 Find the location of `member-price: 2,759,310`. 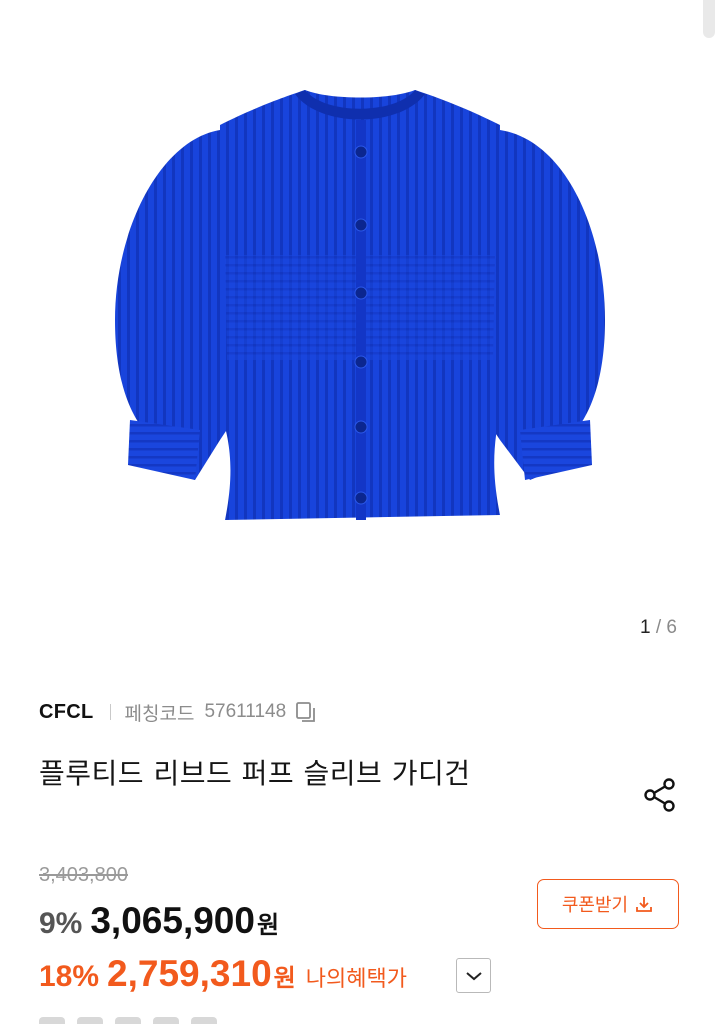

member-price: 2,759,310 is located at coordinates (189, 973).